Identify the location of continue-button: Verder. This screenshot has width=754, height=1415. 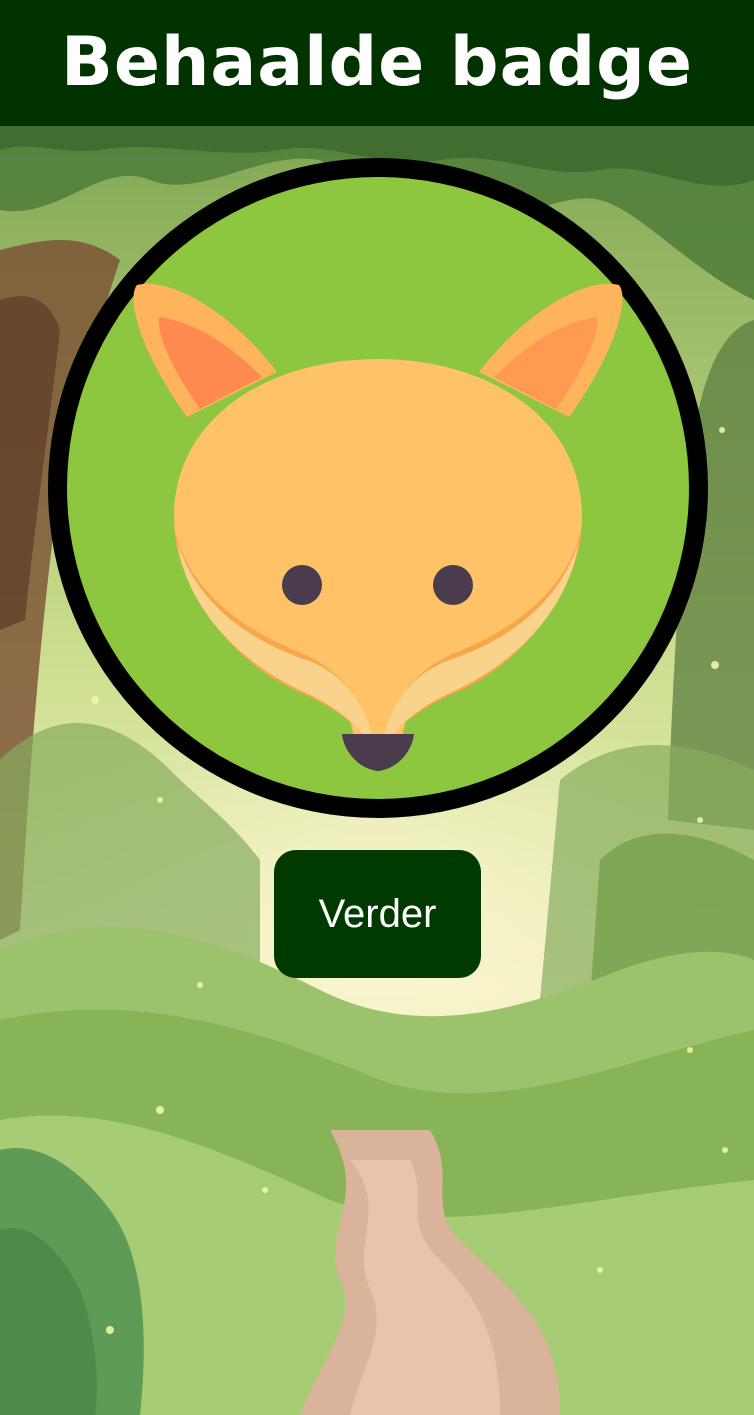
(377, 914).